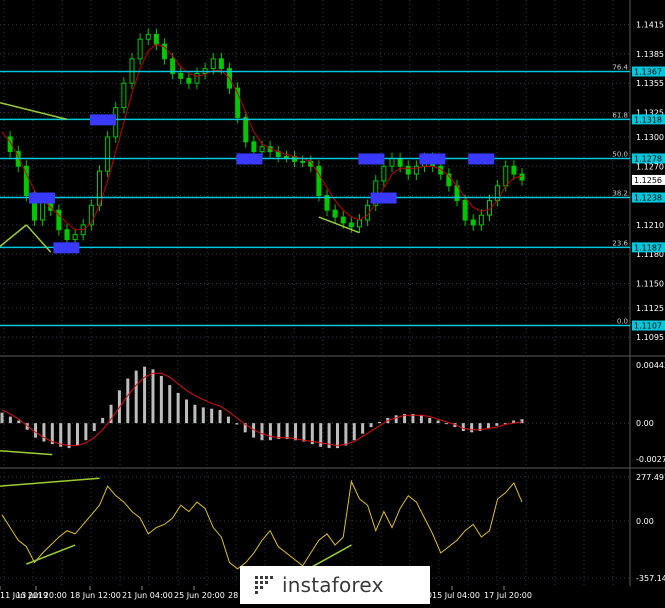 The height and width of the screenshot is (608, 665). I want to click on date-label: 17 Jul 20:00, so click(508, 595).